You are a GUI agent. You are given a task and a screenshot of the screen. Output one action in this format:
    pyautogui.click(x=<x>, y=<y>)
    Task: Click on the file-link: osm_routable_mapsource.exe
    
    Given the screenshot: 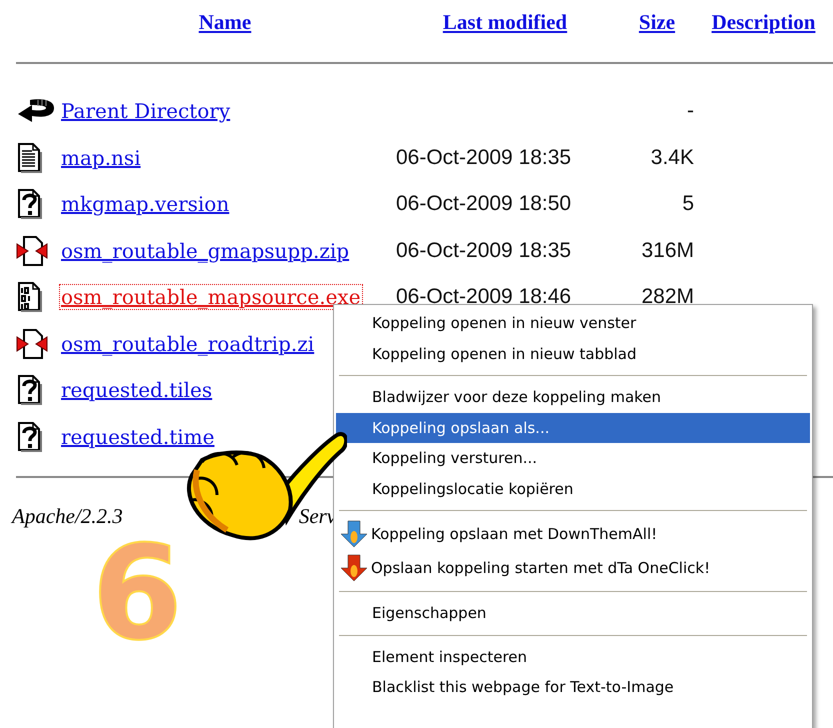 What is the action you would take?
    pyautogui.click(x=211, y=297)
    